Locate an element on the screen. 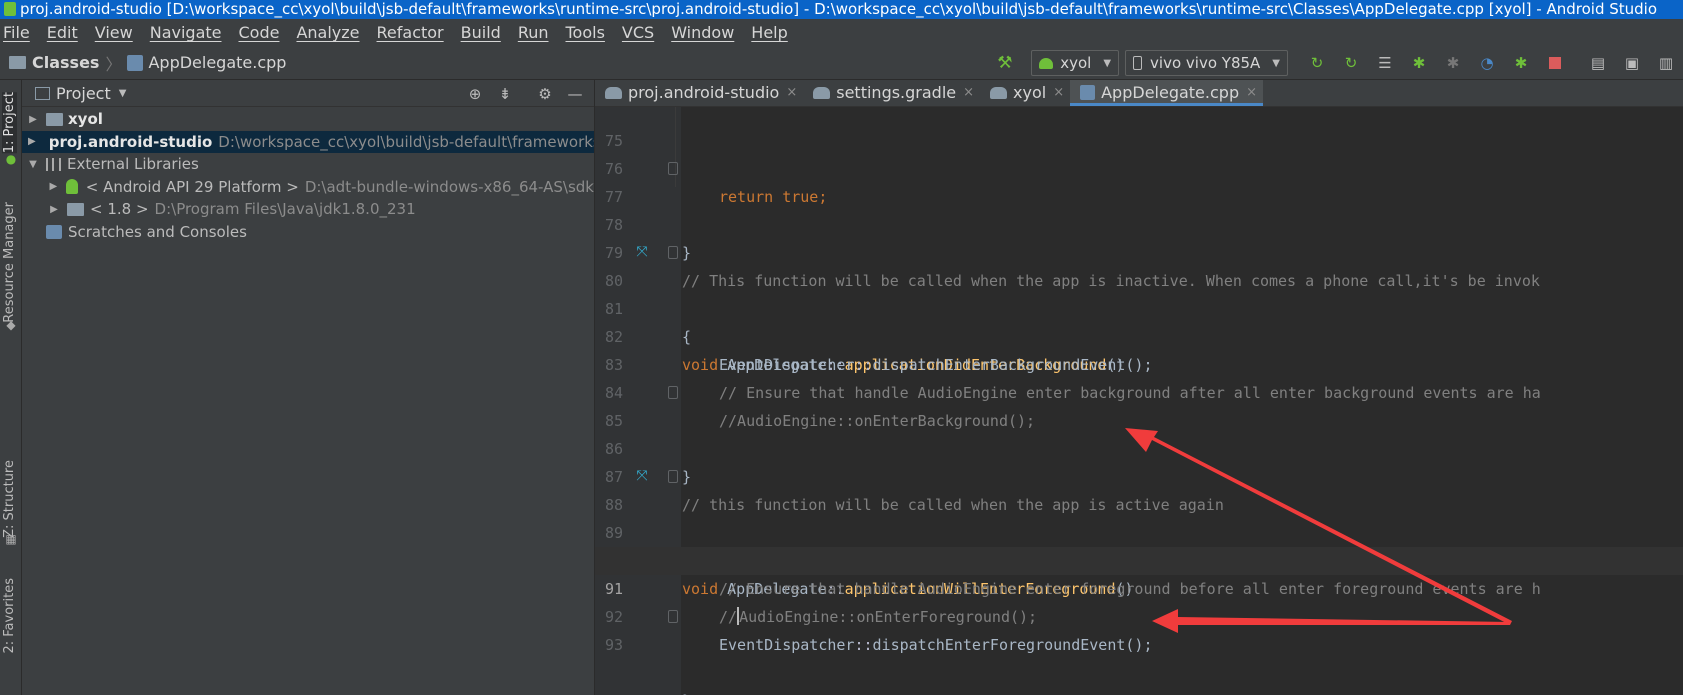 The width and height of the screenshot is (1683, 695). tree-item-external-libraries: ▼ External Libraries is located at coordinates (308, 164).